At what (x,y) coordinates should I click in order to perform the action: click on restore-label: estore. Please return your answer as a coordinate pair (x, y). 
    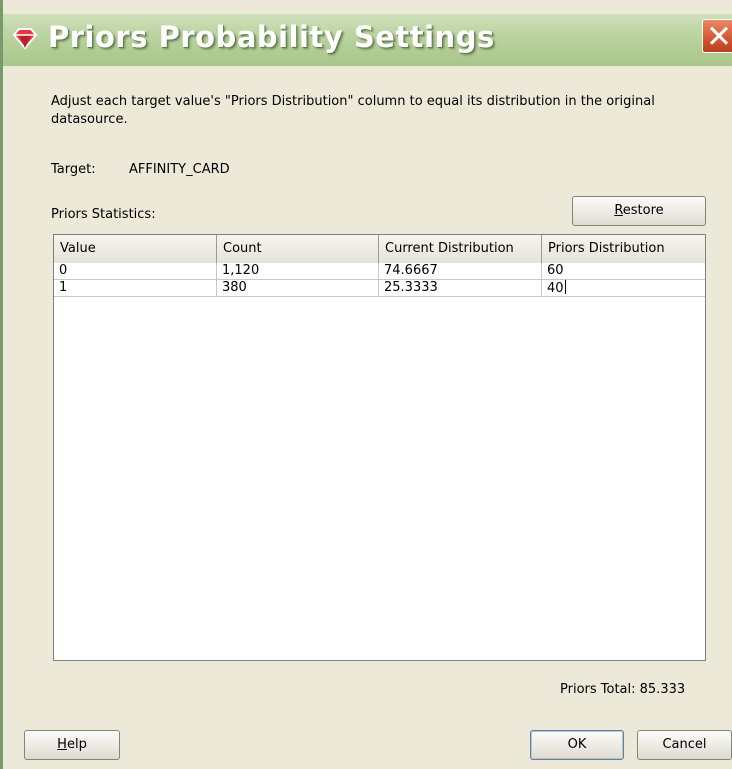
    Looking at the image, I should click on (643, 210).